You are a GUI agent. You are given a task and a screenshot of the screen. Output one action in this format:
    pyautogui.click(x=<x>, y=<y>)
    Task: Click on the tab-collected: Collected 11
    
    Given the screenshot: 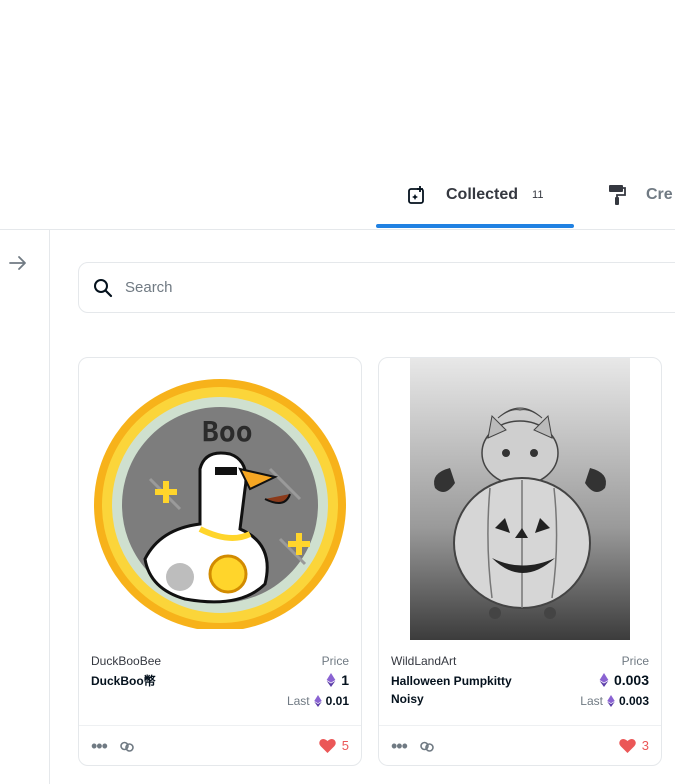 What is the action you would take?
    pyautogui.click(x=475, y=195)
    